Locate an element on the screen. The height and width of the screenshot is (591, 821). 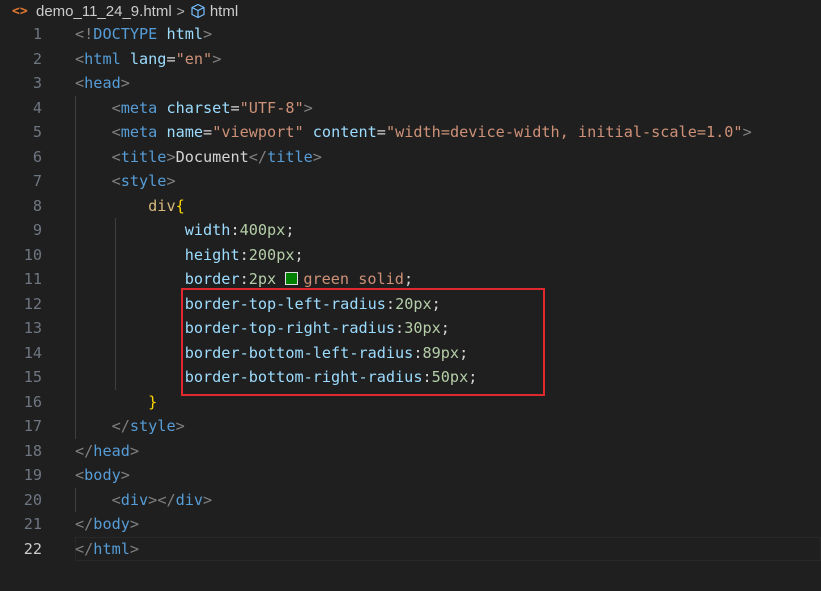
line-text: } is located at coordinates (116, 402).